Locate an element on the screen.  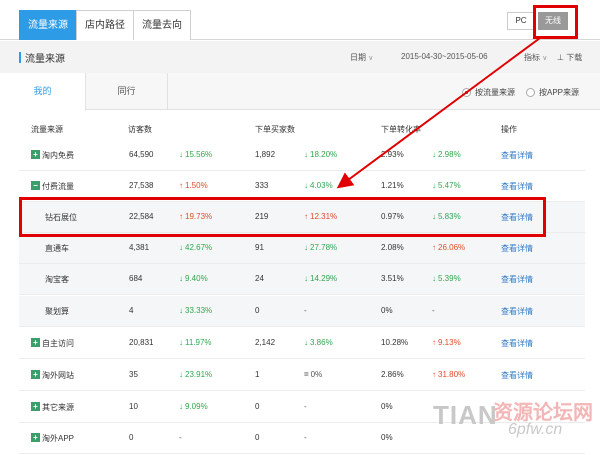
change-value: 9.09% is located at coordinates (196, 406).